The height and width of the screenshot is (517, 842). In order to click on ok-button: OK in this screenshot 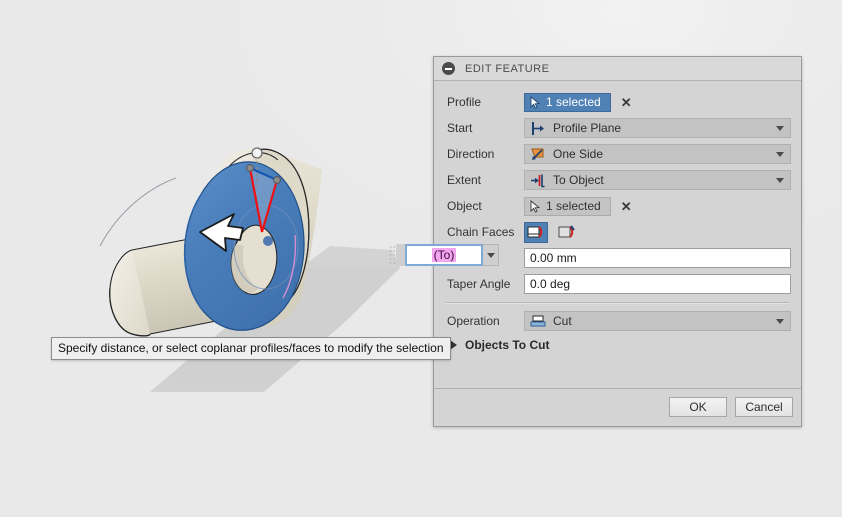, I will do `click(698, 407)`.